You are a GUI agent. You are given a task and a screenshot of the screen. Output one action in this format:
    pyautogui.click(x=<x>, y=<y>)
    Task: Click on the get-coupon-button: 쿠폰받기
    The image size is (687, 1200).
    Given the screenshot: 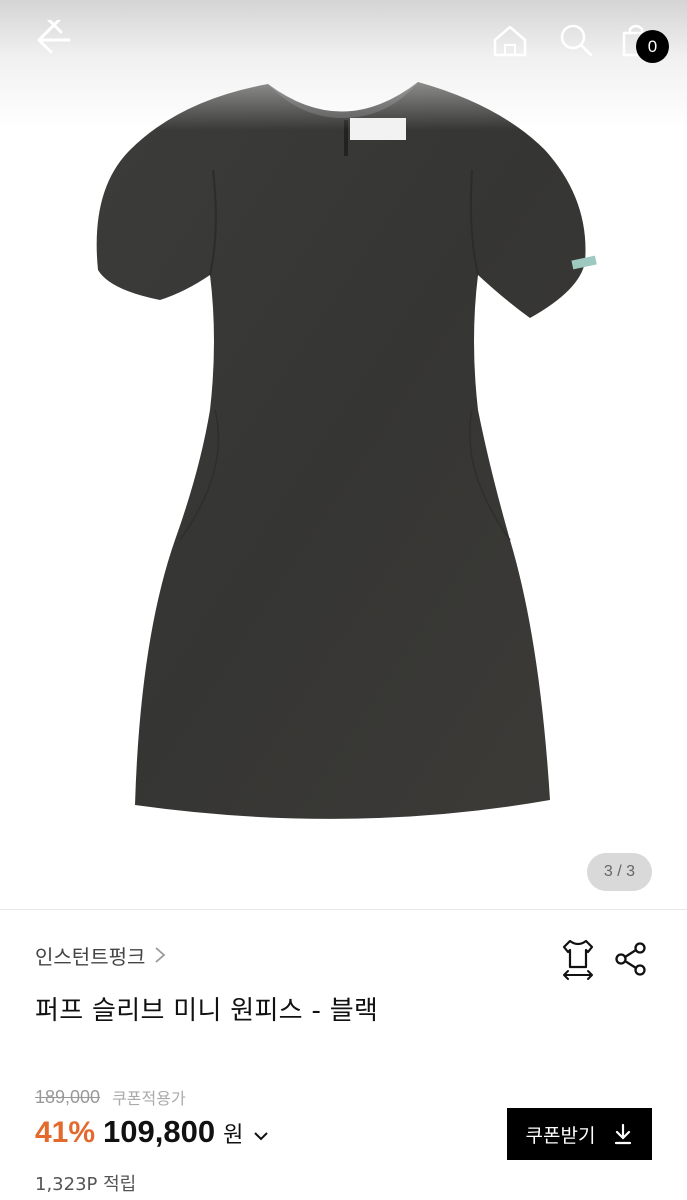 What is the action you would take?
    pyautogui.click(x=579, y=1134)
    